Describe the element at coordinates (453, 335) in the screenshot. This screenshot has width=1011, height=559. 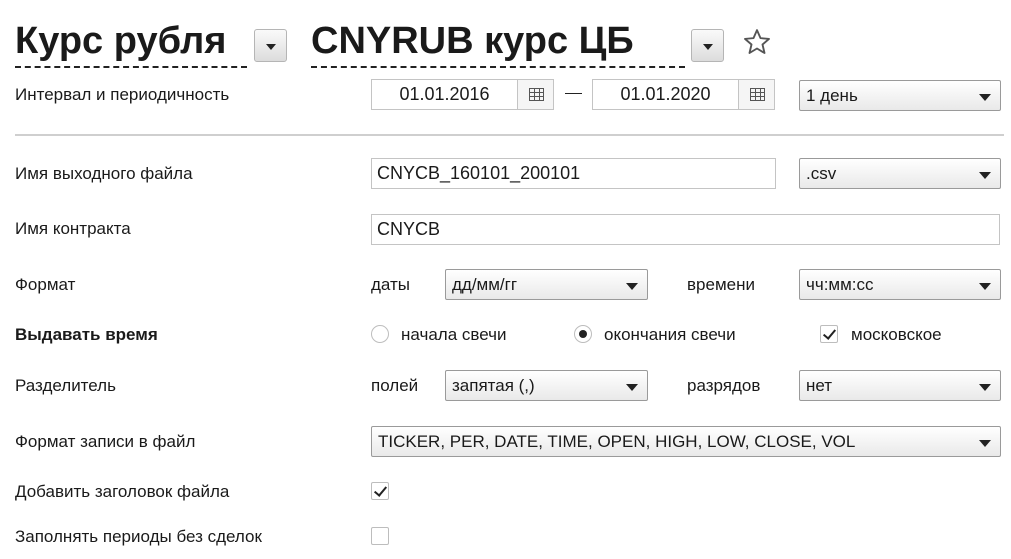
I see `candle-start-label: начала свечи` at that location.